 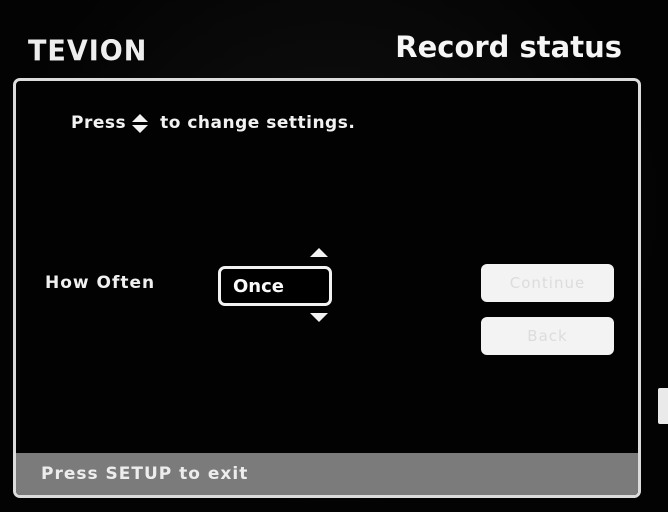 What do you see at coordinates (319, 252) in the screenshot?
I see `up-arrow-icon` at bounding box center [319, 252].